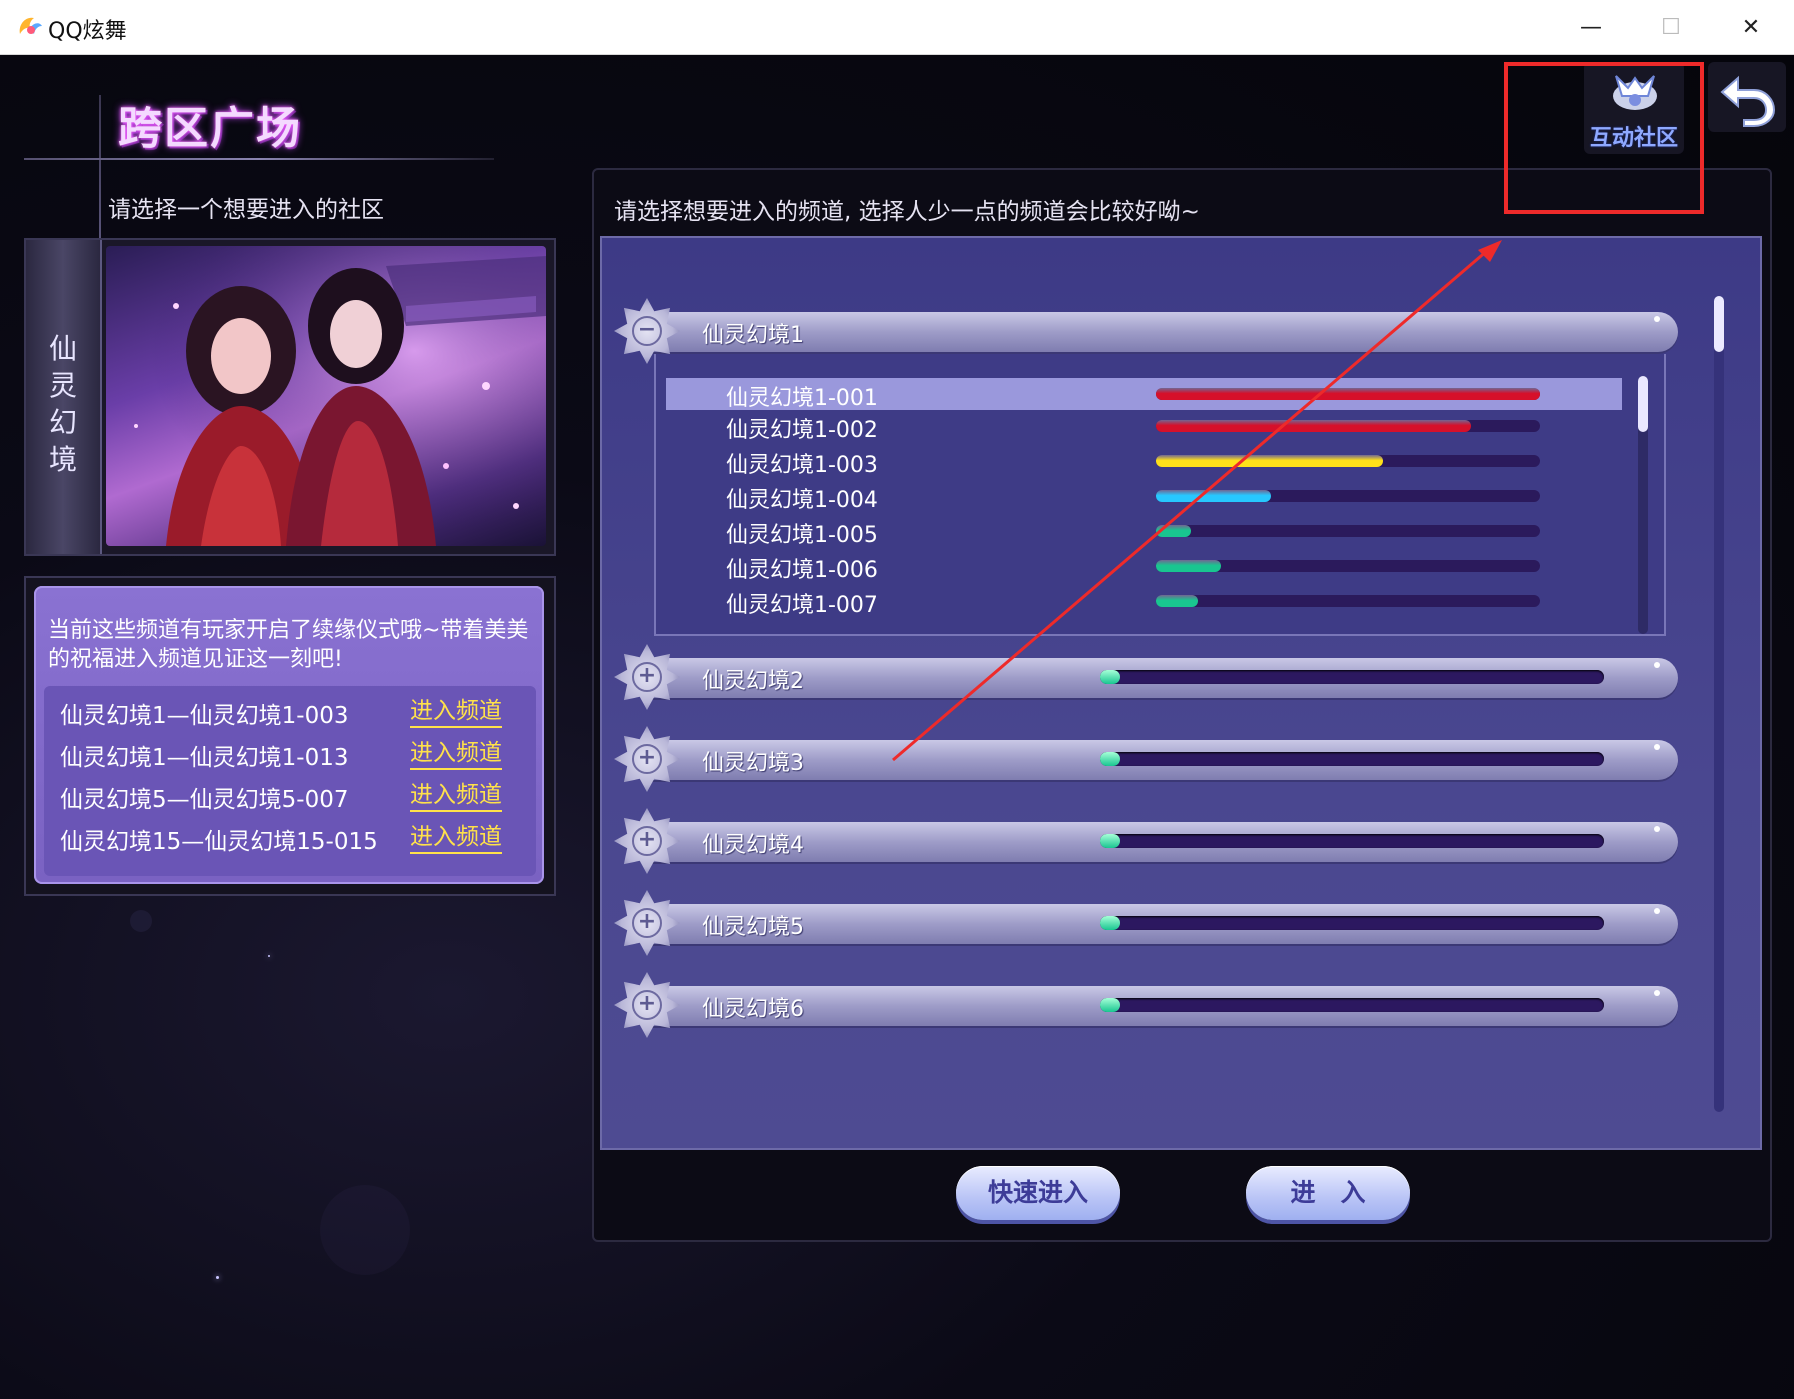 This screenshot has width=1794, height=1399. What do you see at coordinates (204, 758) in the screenshot?
I see `notice-channel-name: 仙灵幻境1—仙灵幻境1-013` at bounding box center [204, 758].